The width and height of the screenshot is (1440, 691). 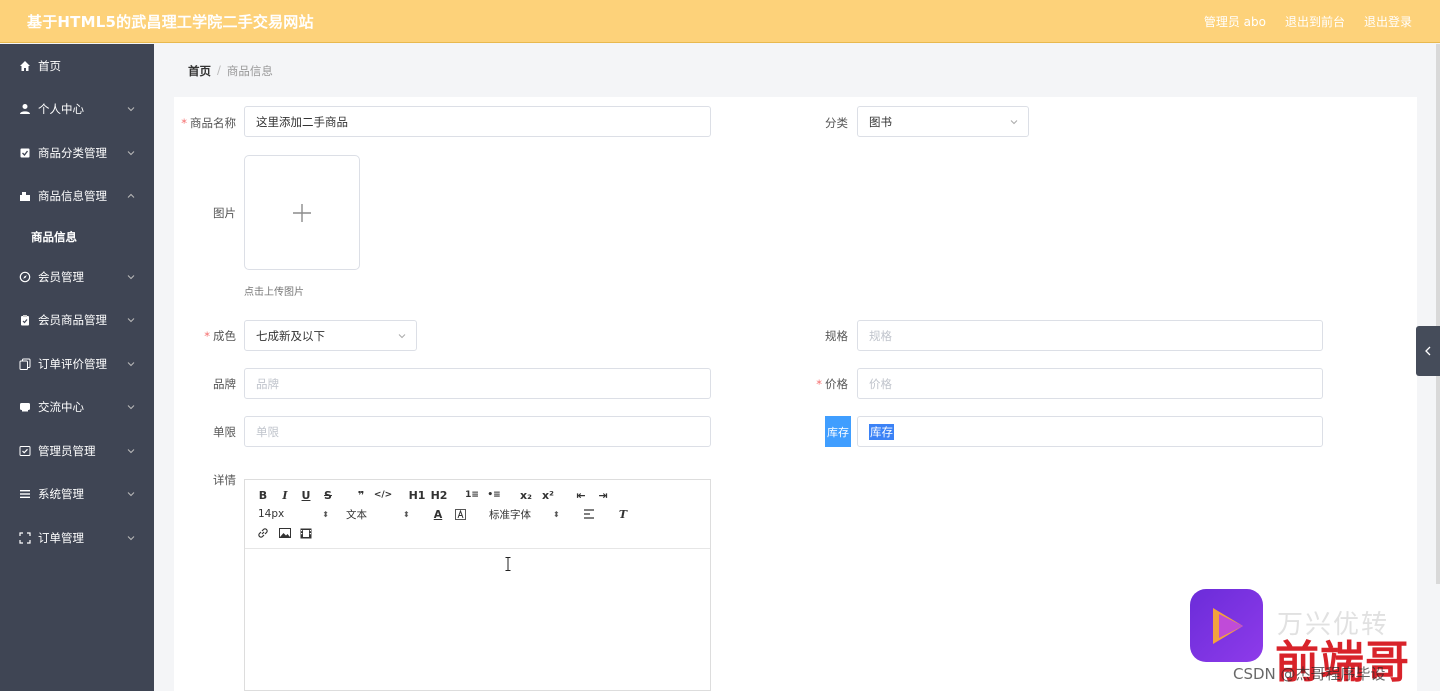 I want to click on strike-button: S, so click(x=328, y=495).